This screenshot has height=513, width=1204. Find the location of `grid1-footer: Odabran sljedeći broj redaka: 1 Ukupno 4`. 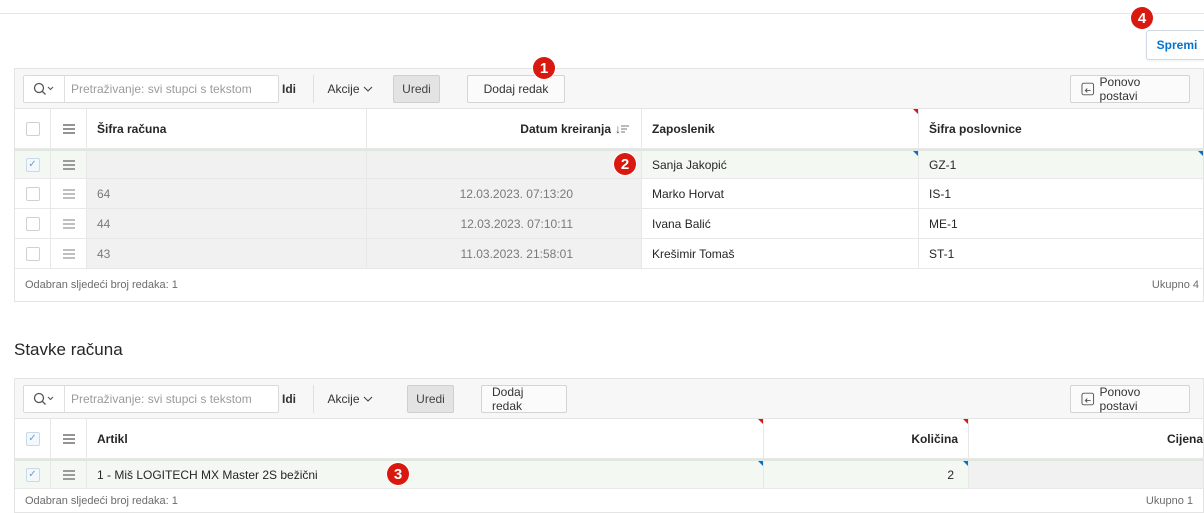

grid1-footer: Odabran sljedeći broj redaka: 1 Ukupno 4 is located at coordinates (609, 285).